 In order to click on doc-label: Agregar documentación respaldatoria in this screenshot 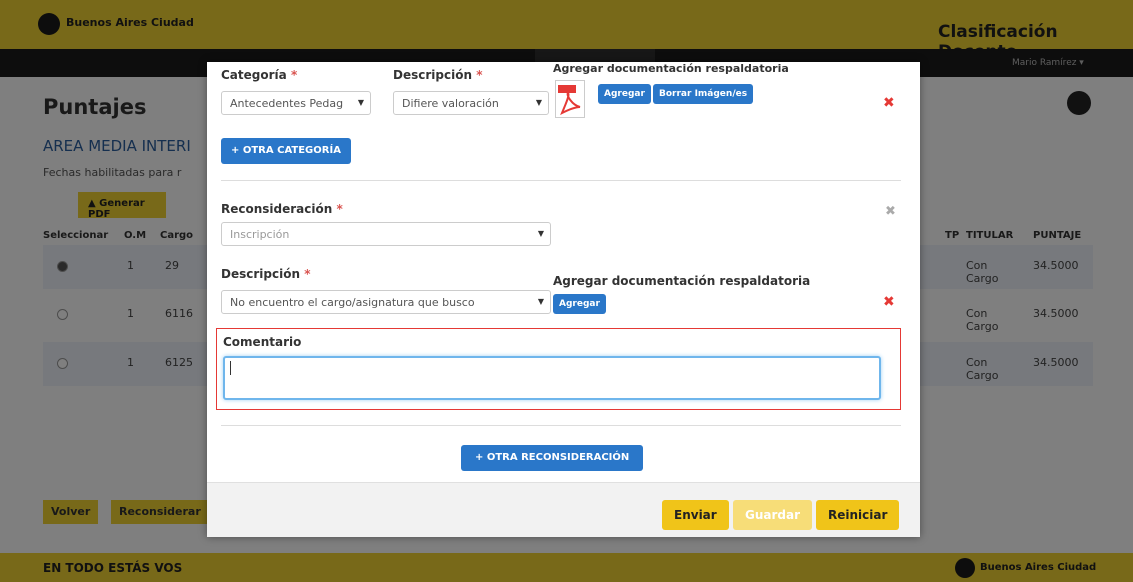, I will do `click(671, 68)`.